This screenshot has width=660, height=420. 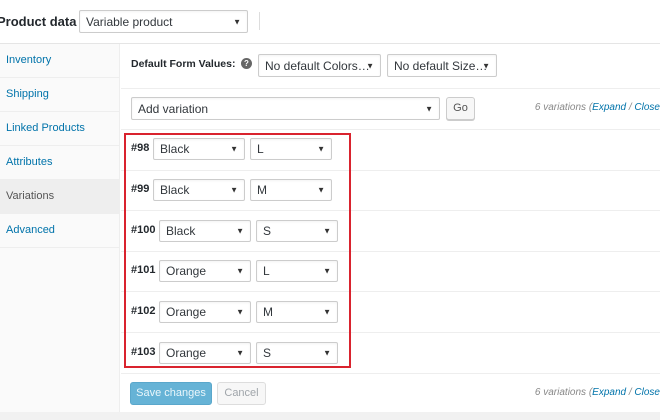 I want to click on tab-inventory: Inventory, so click(x=60, y=61).